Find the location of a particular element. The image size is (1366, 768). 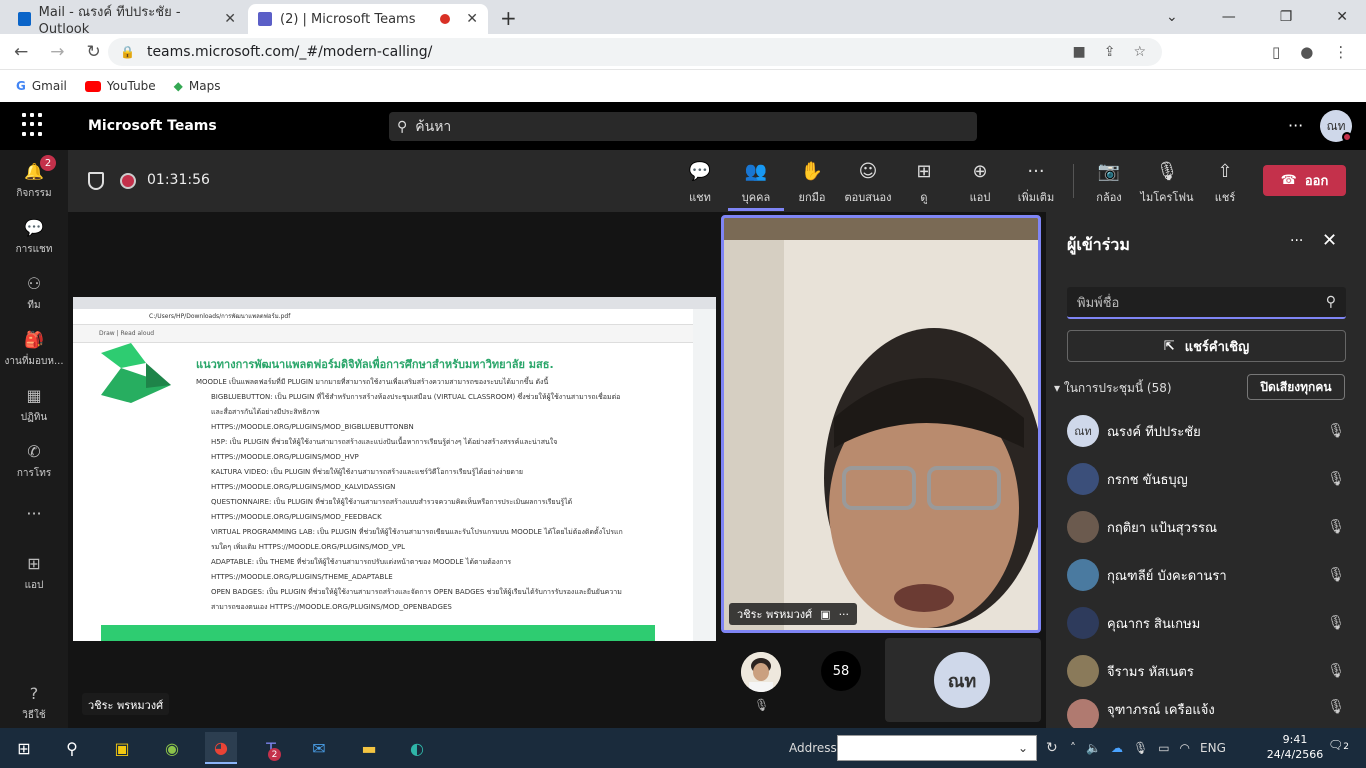

react-button: ☺ ตอบสนอง is located at coordinates (868, 183).